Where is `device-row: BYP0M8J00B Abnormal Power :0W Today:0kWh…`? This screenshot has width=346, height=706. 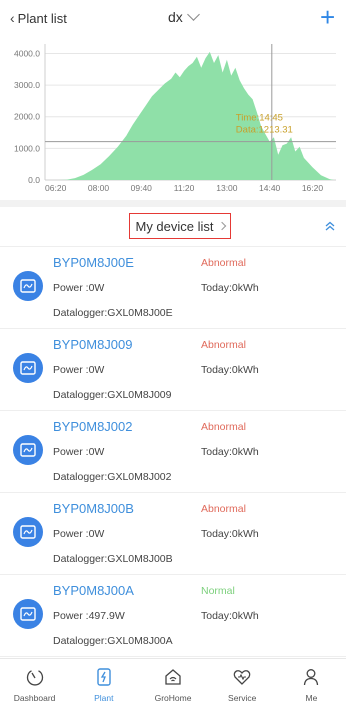
device-row: BYP0M8J00B Abnormal Power :0W Today:0kWh… is located at coordinates (173, 534).